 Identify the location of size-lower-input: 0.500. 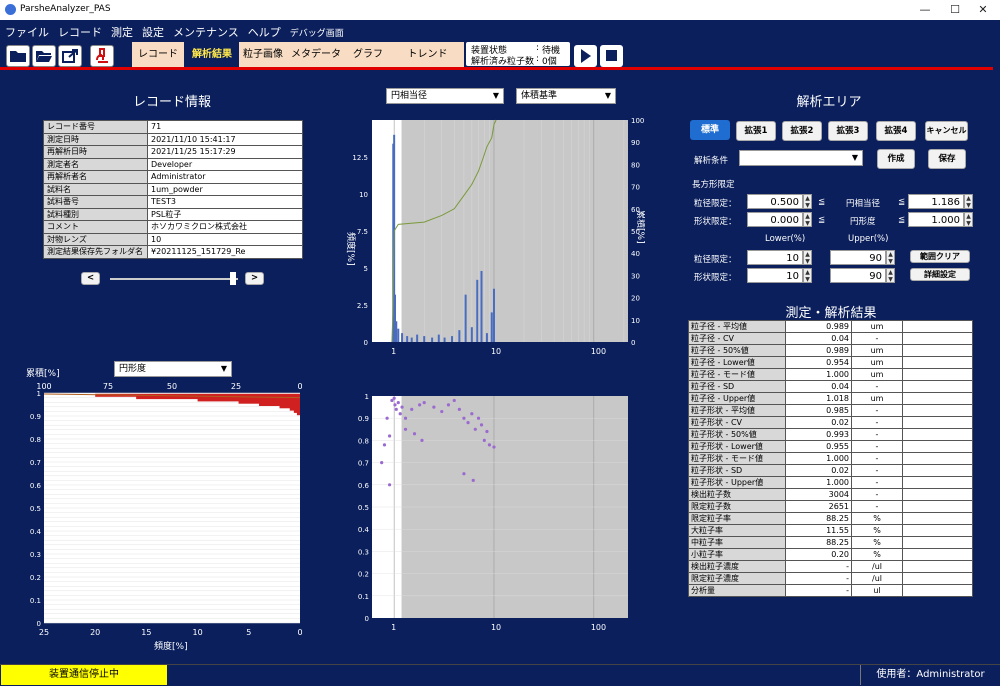
(775, 201).